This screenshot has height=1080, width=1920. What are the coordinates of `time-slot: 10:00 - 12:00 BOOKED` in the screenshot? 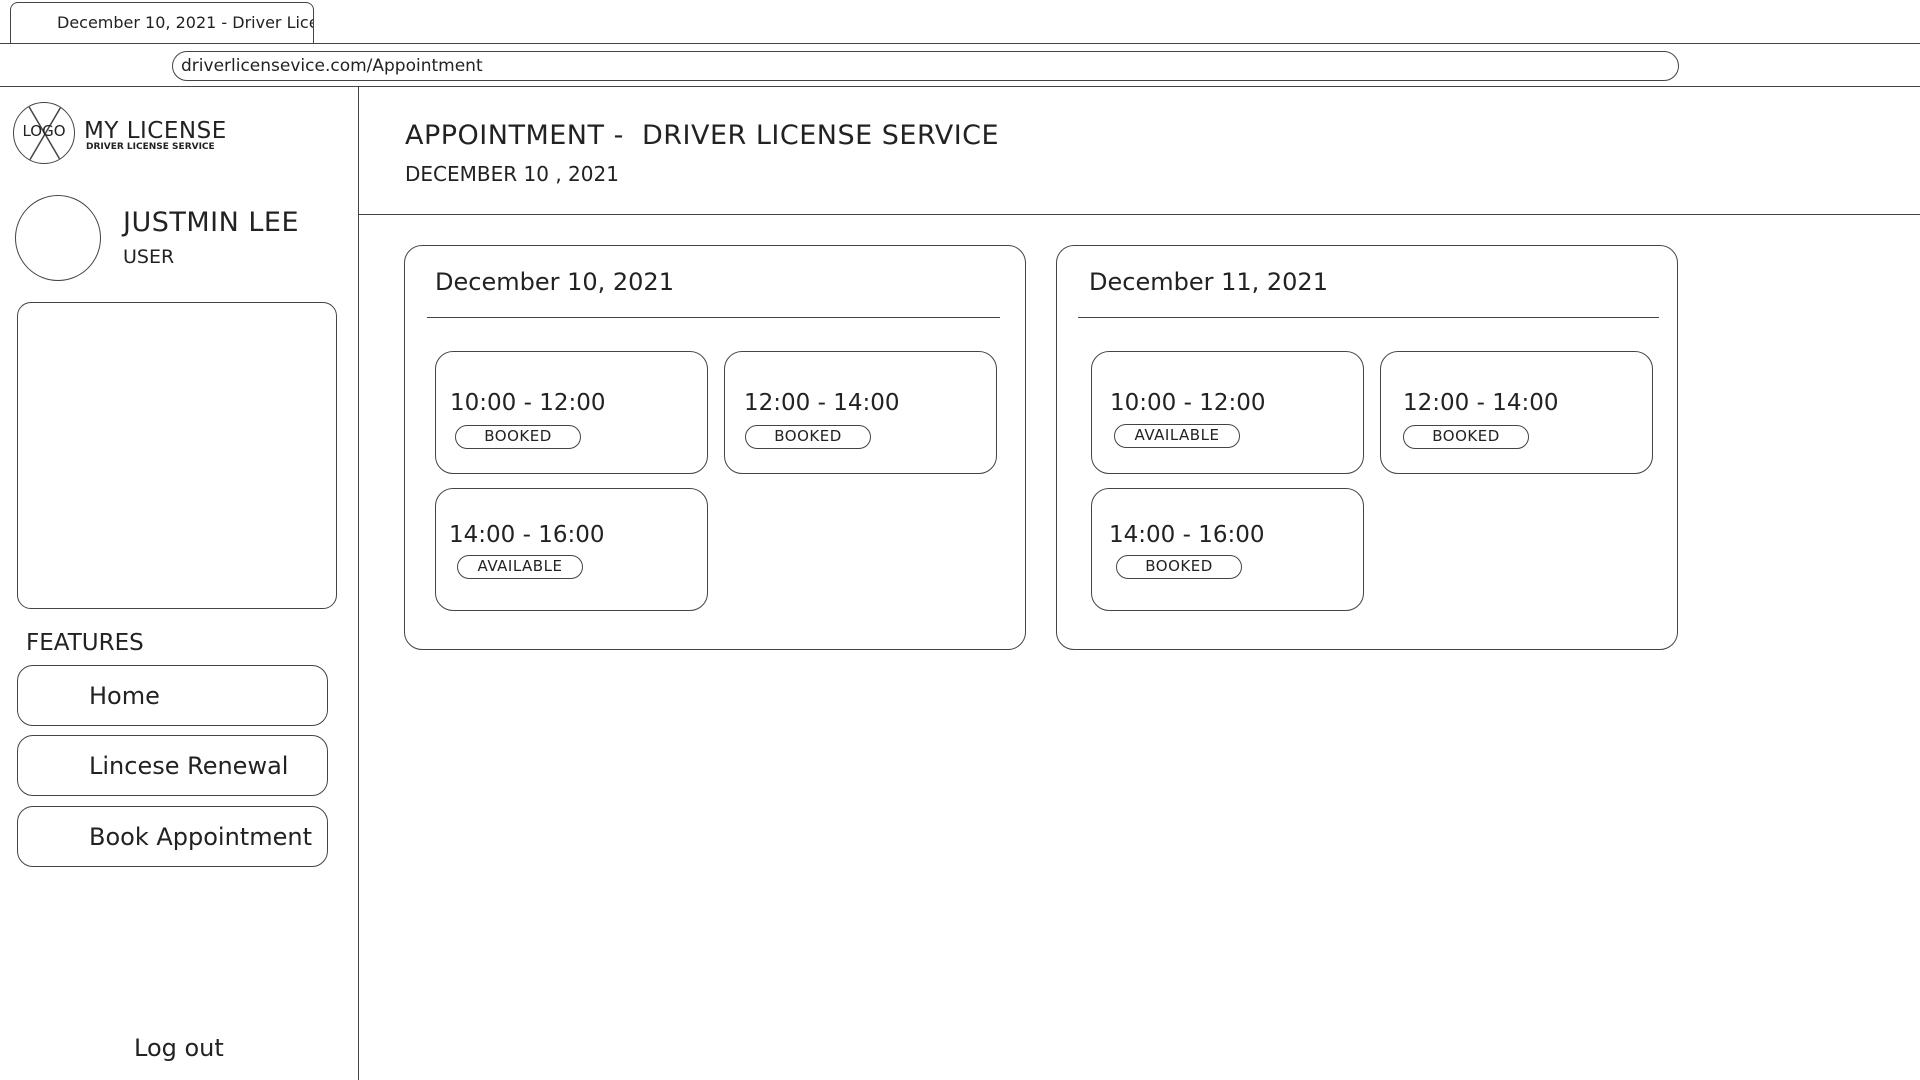 It's located at (571, 412).